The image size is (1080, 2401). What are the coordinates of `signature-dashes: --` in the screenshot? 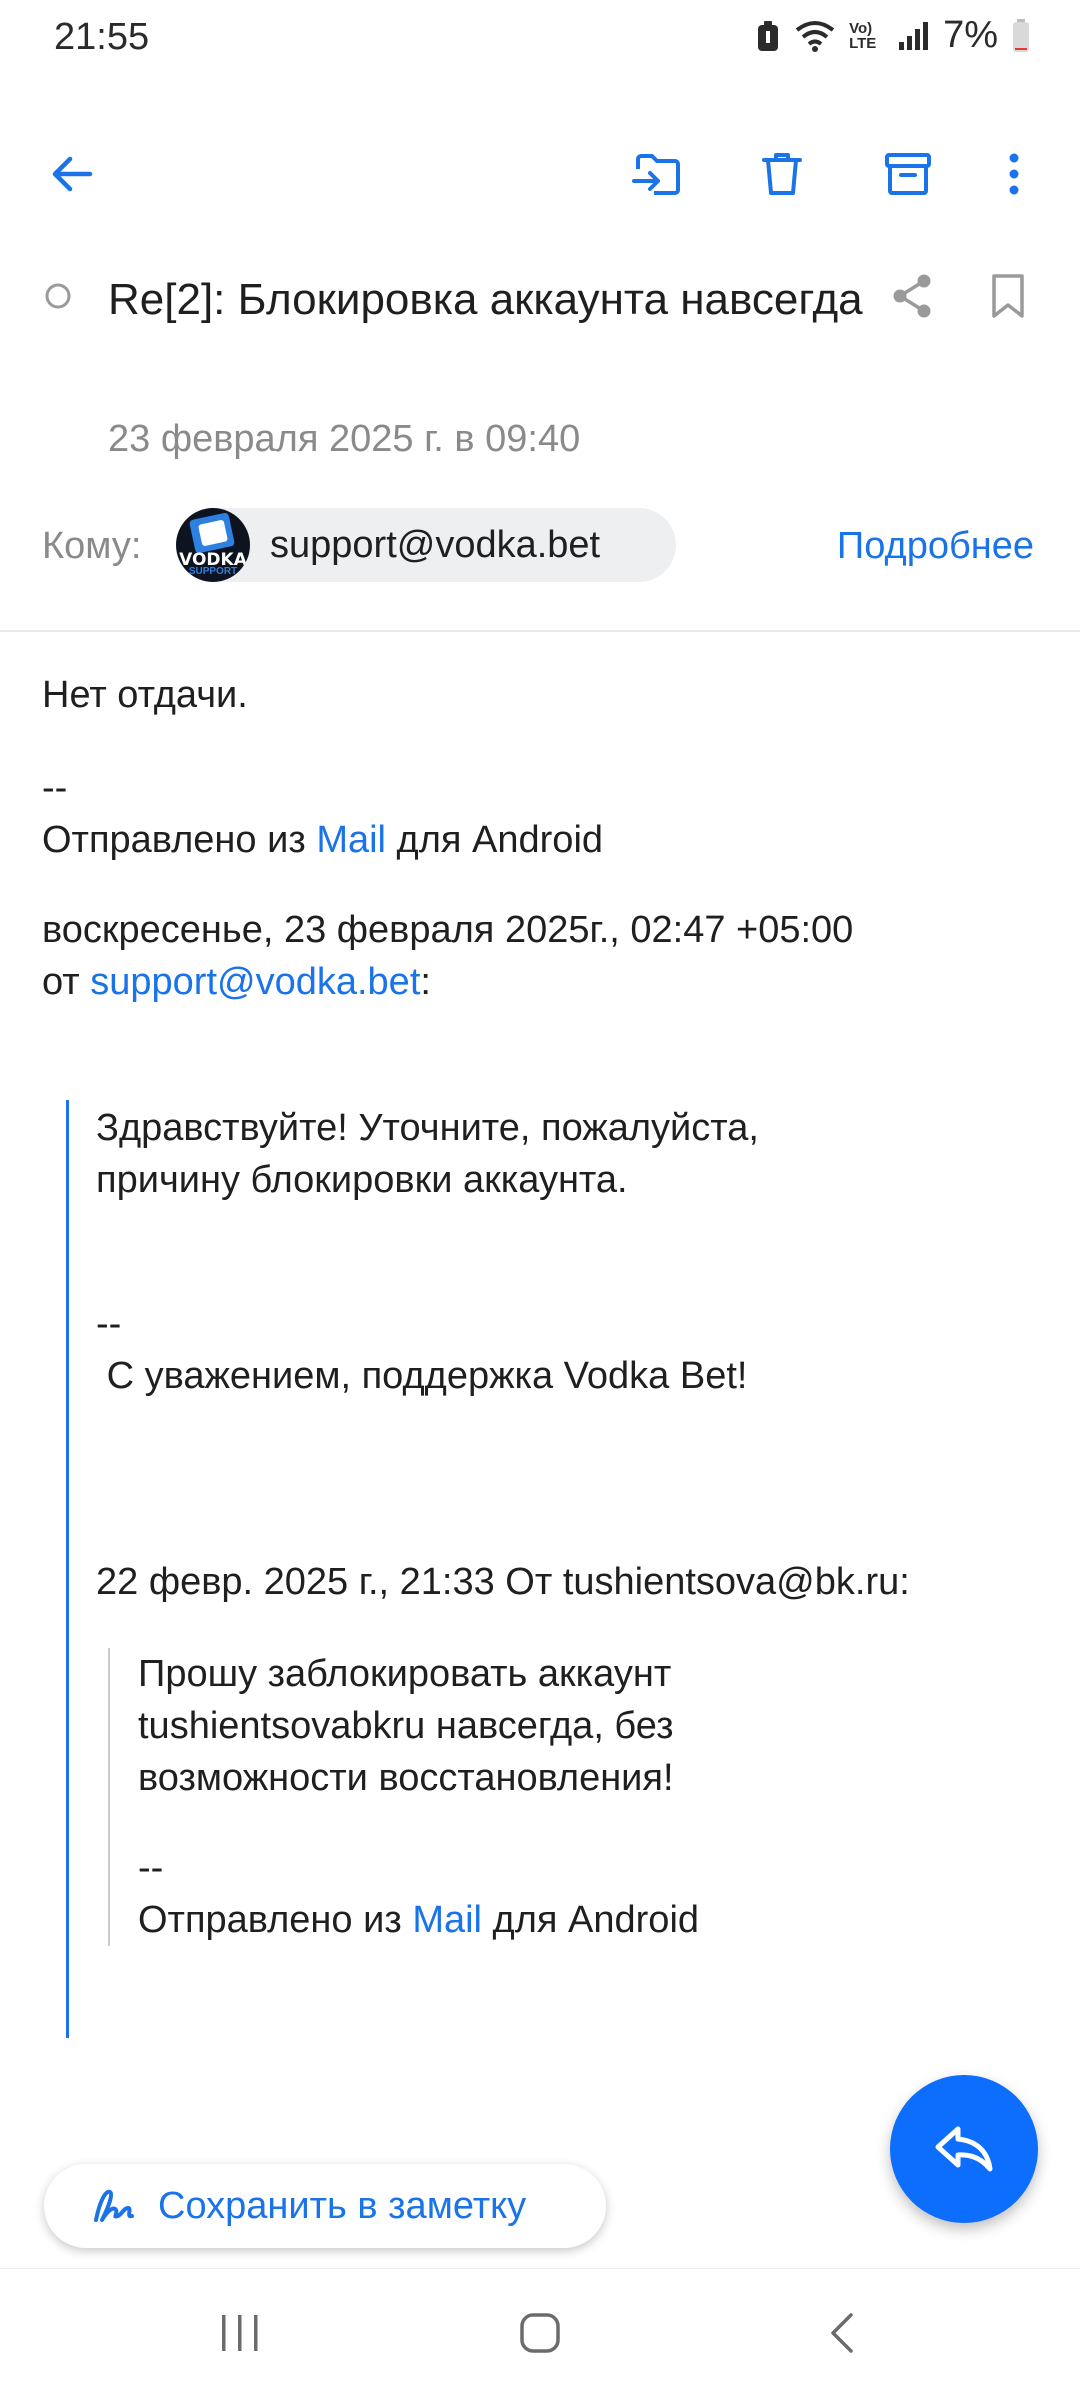 It's located at (55, 788).